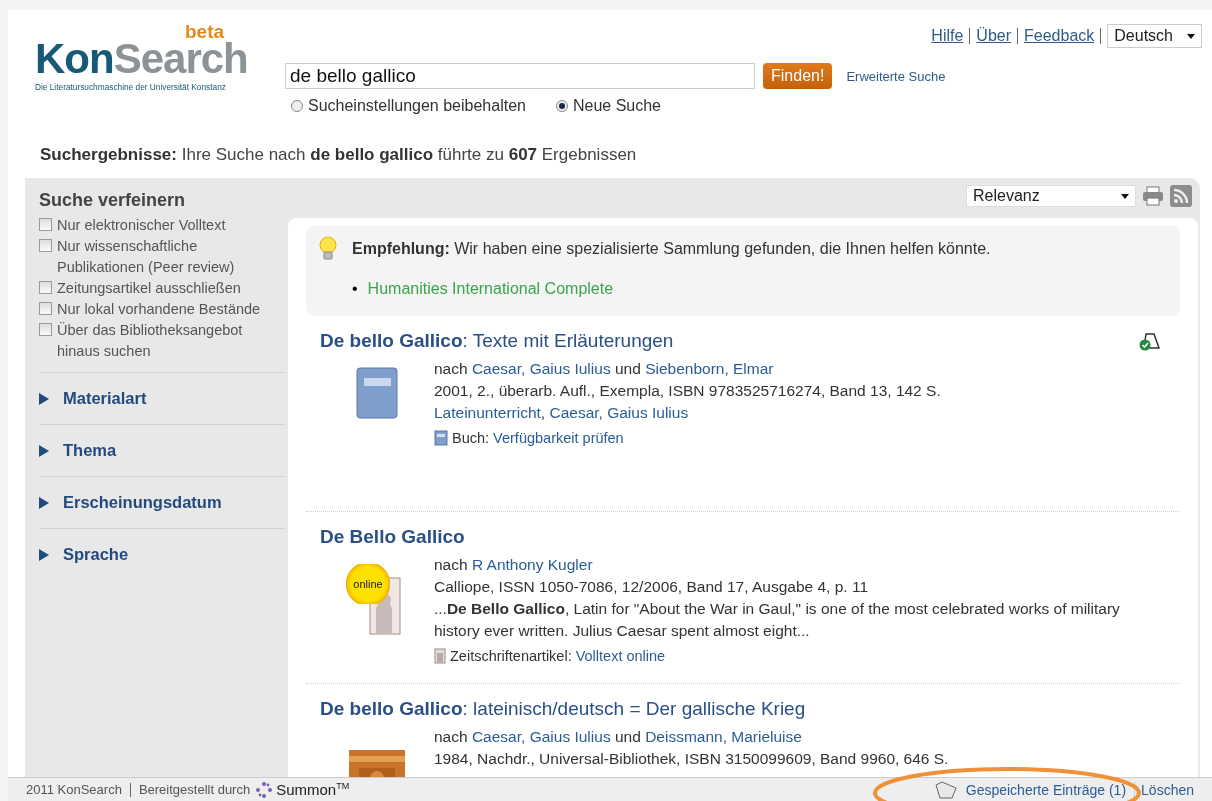 This screenshot has height=801, width=1212. Describe the element at coordinates (194, 789) in the screenshot. I see `provided-by-text: Bereitgestellt durch` at that location.